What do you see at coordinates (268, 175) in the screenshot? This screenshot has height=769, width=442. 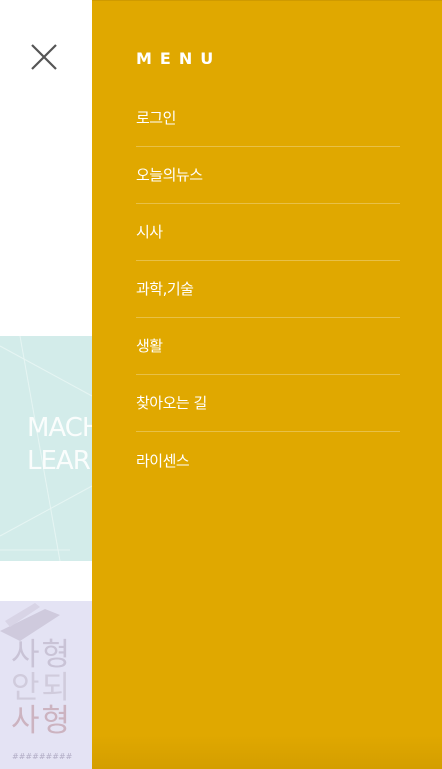 I see `menu-item-todays-news: 오늘의뉴스` at bounding box center [268, 175].